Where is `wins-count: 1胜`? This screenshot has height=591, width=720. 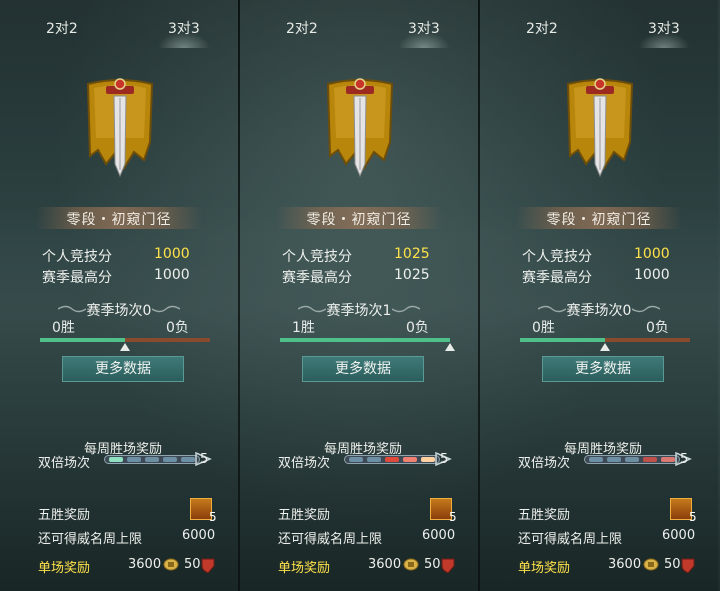
wins-count: 1胜 is located at coordinates (303, 328).